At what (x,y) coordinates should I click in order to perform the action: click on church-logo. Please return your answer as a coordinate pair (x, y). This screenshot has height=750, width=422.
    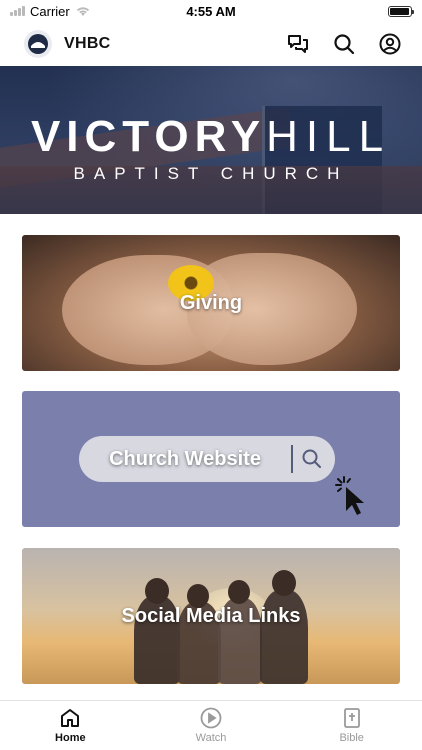
    Looking at the image, I should click on (38, 44).